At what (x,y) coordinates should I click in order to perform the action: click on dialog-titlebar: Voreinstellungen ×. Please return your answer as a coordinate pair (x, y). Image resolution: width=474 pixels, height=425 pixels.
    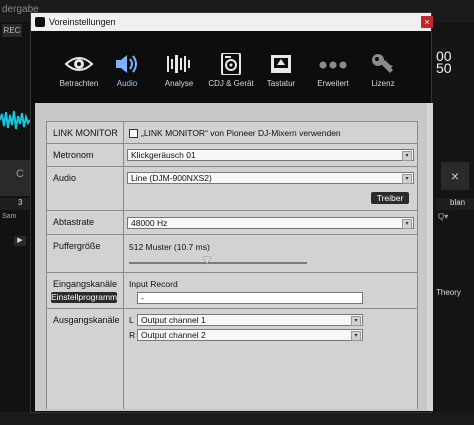
    Looking at the image, I should click on (232, 22).